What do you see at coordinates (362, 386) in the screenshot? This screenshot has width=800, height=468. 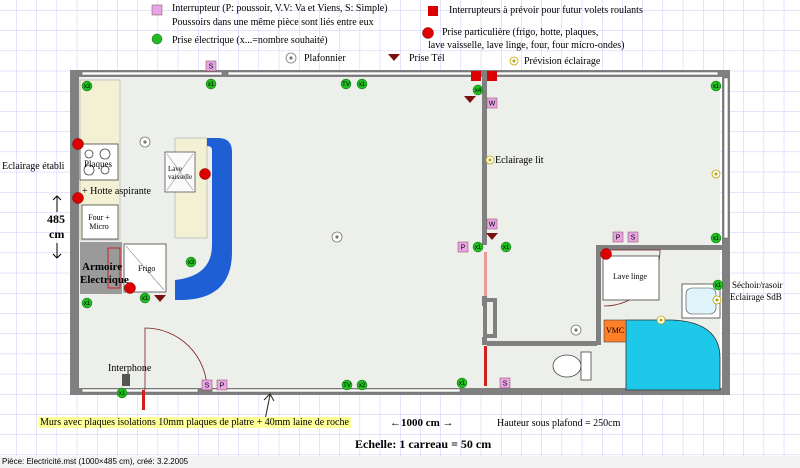 I see `outlet-count: x2` at bounding box center [362, 386].